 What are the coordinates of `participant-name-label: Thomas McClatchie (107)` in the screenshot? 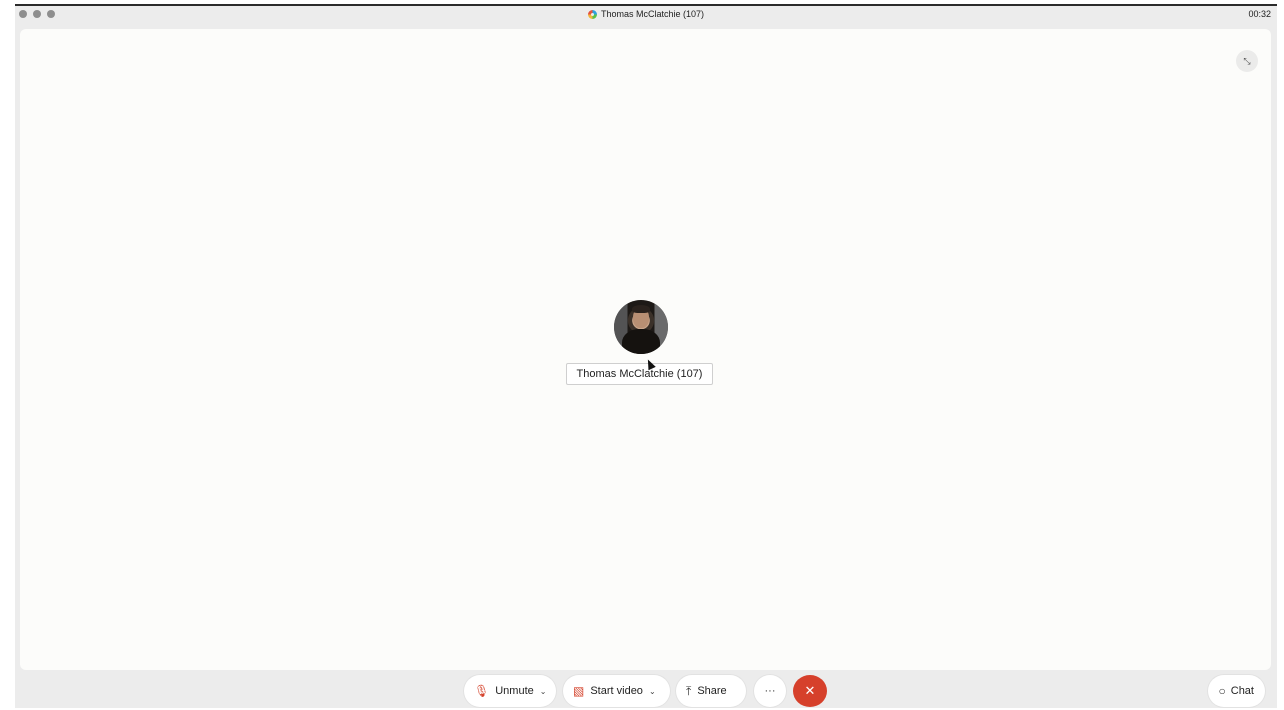 It's located at (639, 374).